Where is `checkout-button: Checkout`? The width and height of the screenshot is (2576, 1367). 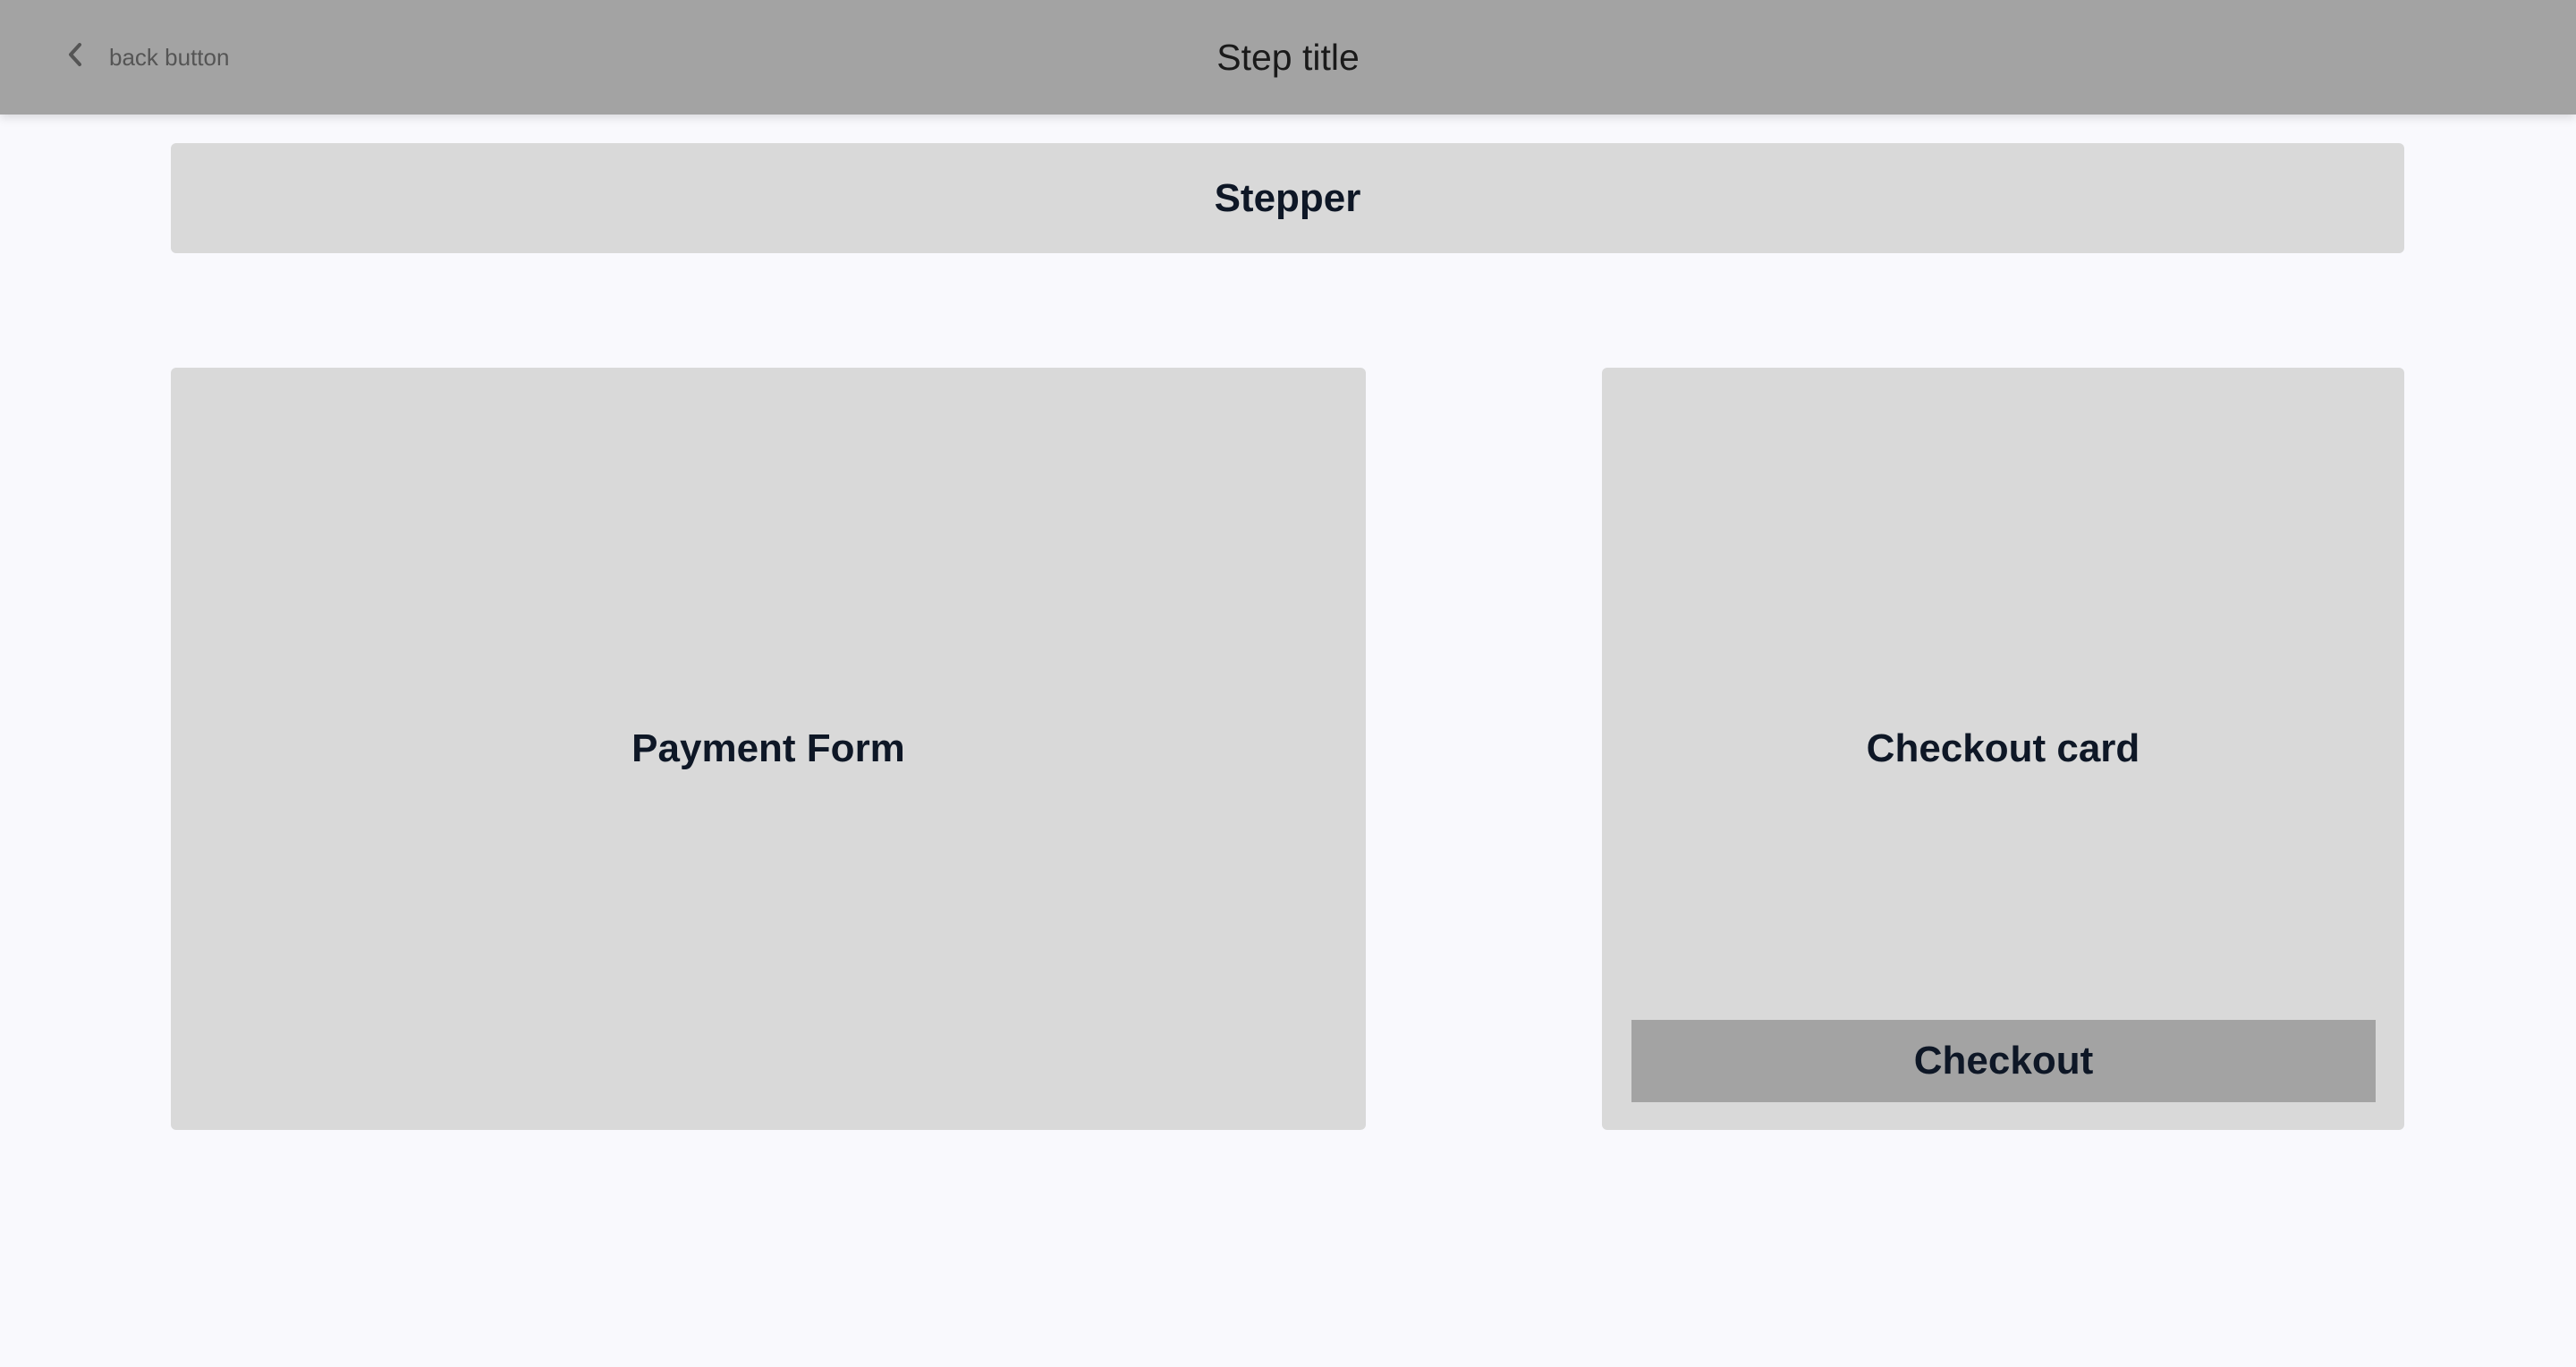 checkout-button: Checkout is located at coordinates (2003, 1061).